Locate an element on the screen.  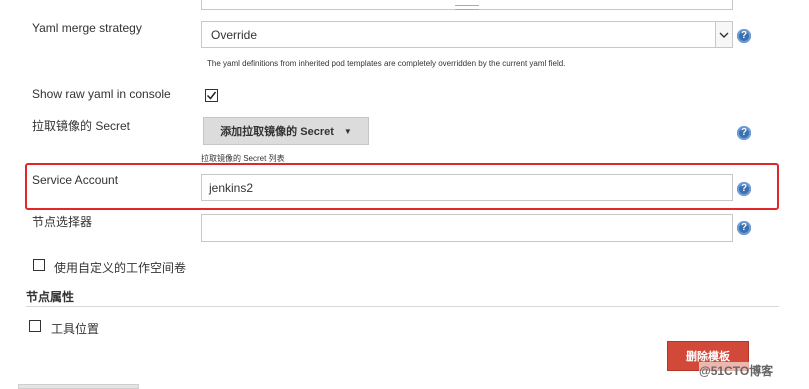
caret-down-icon: ▼ is located at coordinates (347, 131).